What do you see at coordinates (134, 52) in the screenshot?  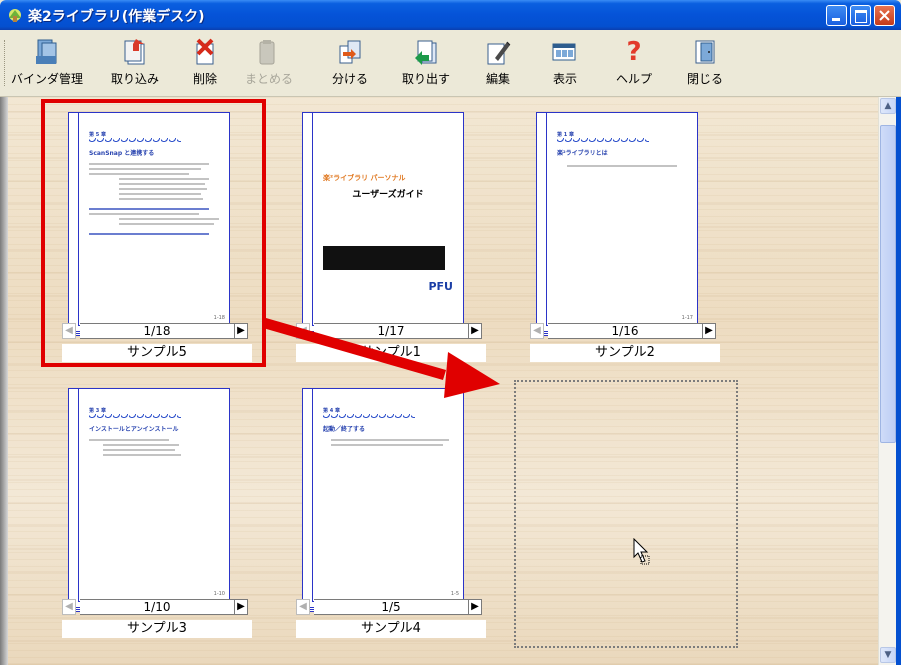 I see `import-icon` at bounding box center [134, 52].